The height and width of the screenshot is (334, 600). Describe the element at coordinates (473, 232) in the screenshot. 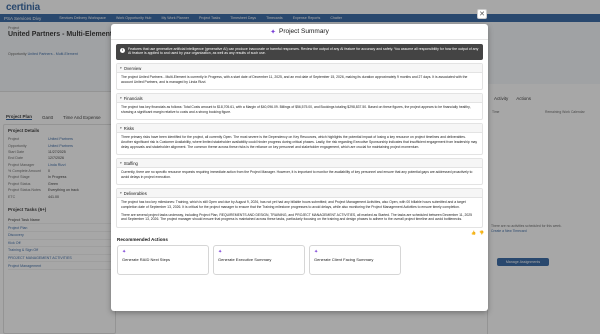

I see `thumbs-up-icon: 👍` at that location.